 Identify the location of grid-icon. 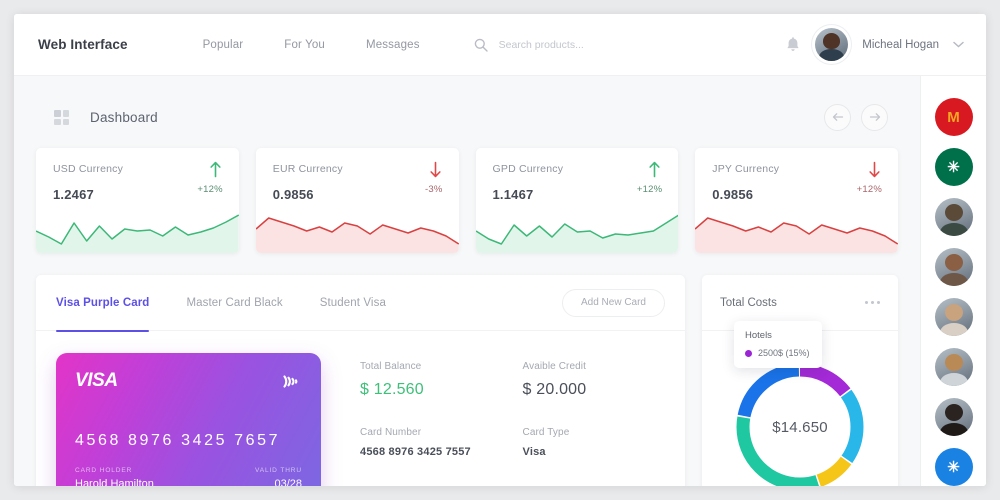
(61, 117).